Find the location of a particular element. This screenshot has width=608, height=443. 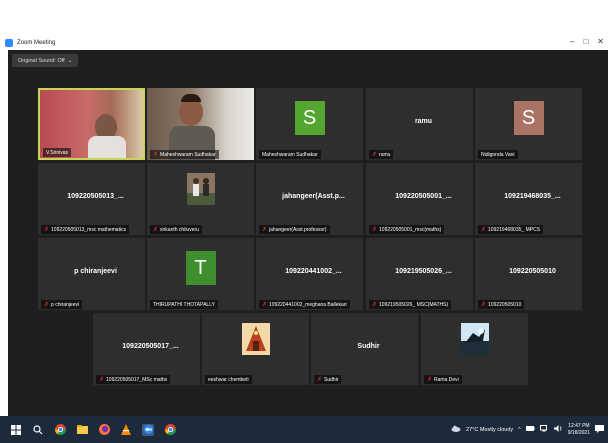

participant-tile: T THIRUPATHI THOTAPALLY is located at coordinates (200, 274).